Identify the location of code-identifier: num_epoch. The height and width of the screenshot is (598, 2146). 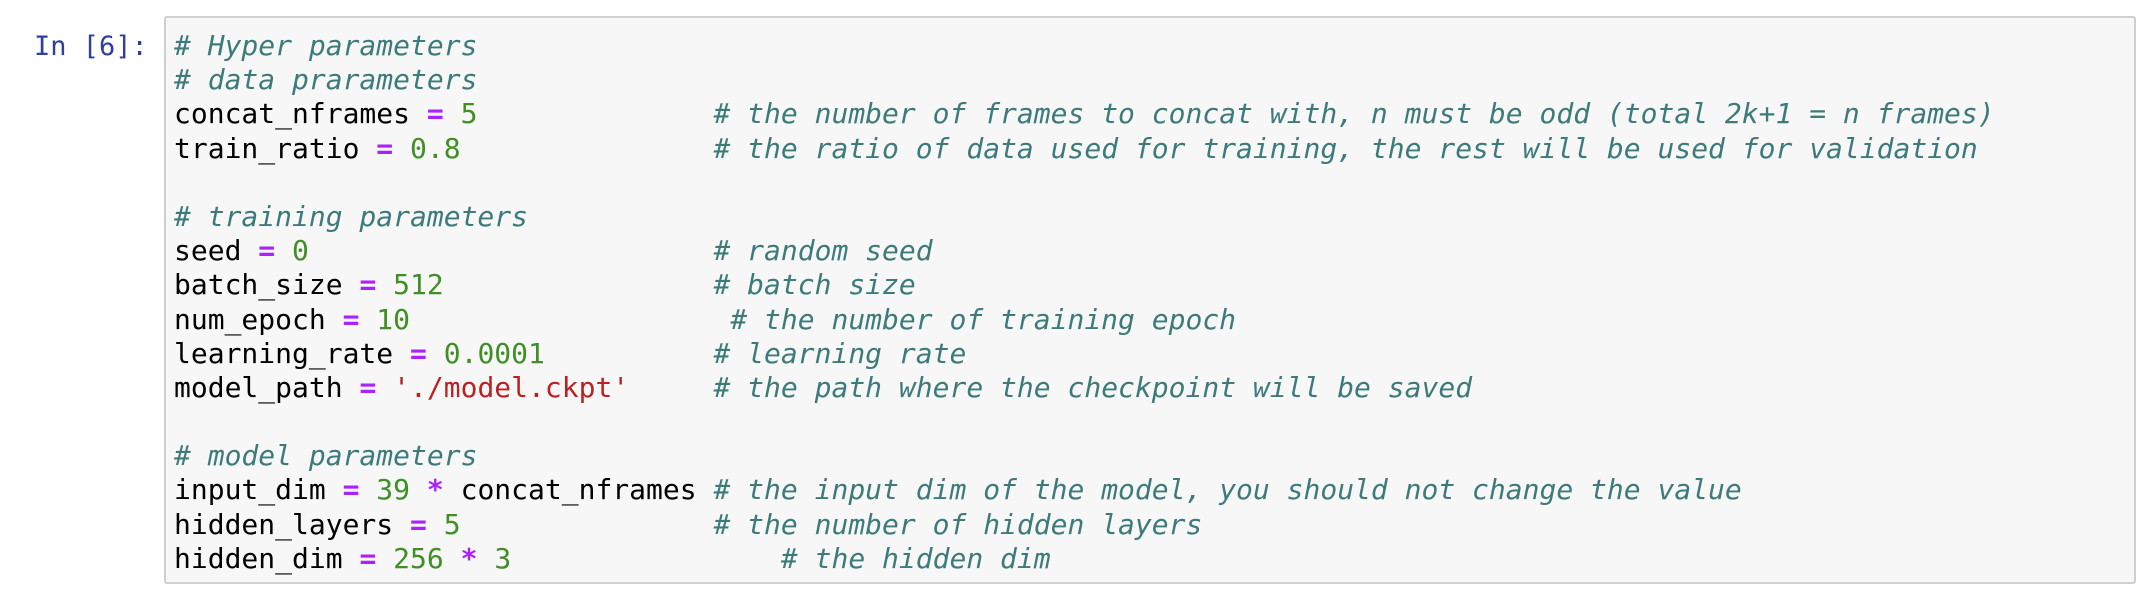
(250, 319).